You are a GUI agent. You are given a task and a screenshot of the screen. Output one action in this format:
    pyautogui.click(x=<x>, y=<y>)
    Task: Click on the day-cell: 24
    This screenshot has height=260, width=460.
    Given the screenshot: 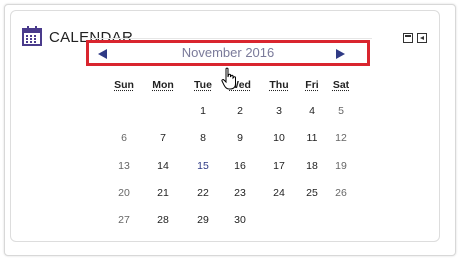 What is the action you would take?
    pyautogui.click(x=279, y=193)
    